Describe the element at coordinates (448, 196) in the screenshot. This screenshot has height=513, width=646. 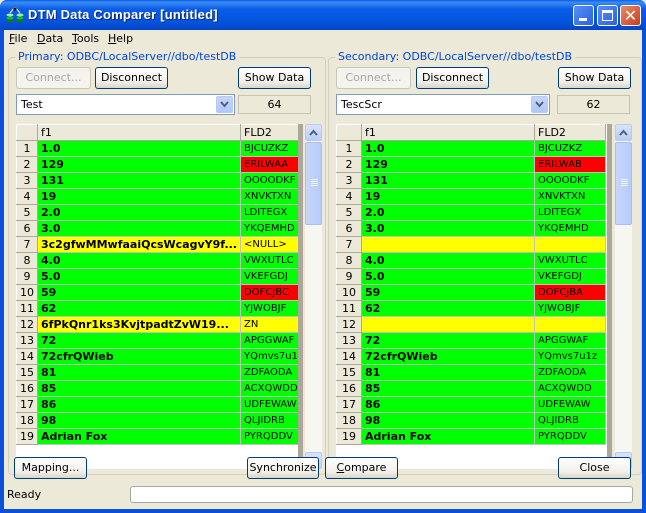
I see `cell-f1: 19` at that location.